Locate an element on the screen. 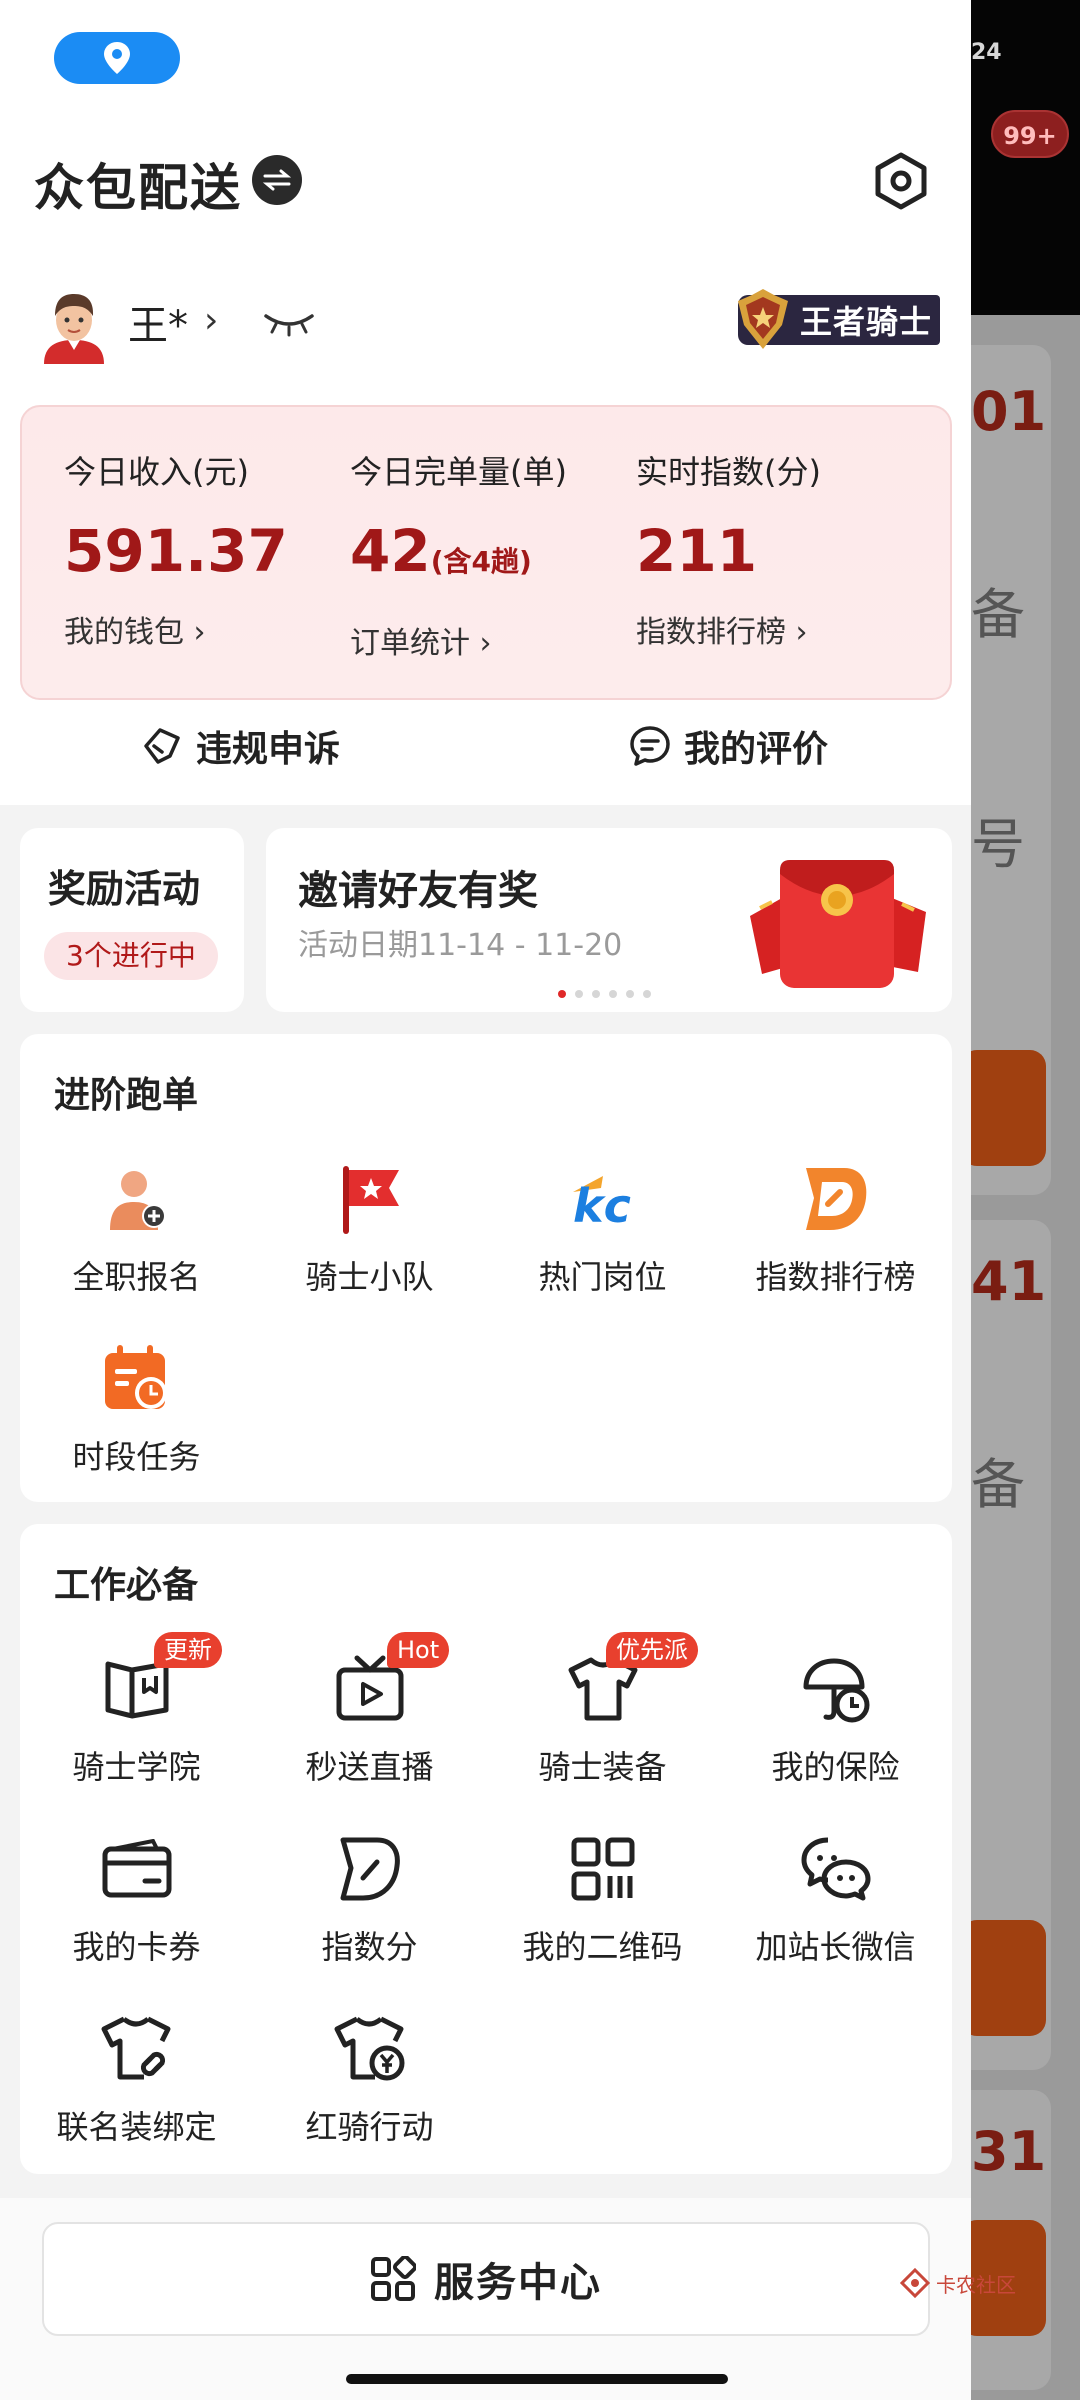  item-label: 我的保险 is located at coordinates (835, 1767).